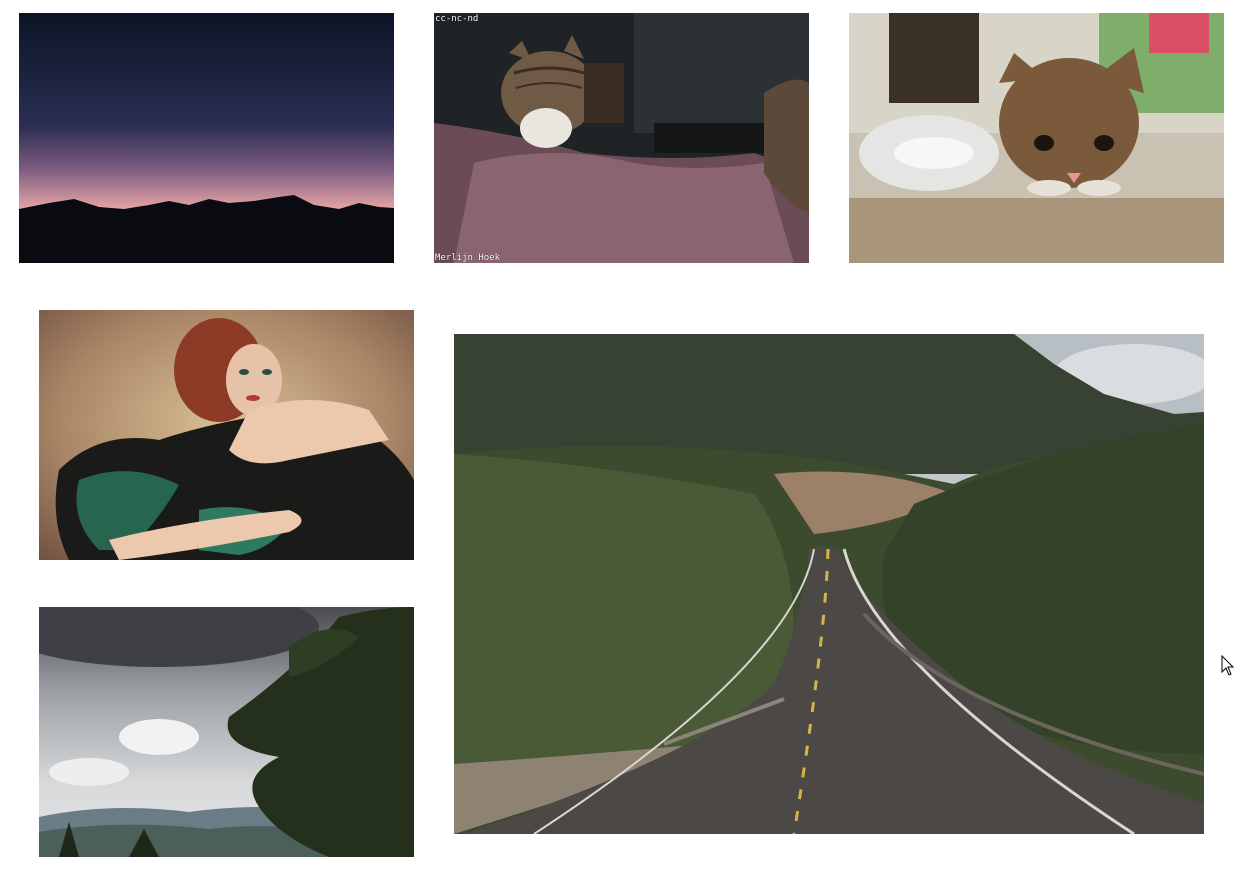 The width and height of the screenshot is (1241, 871). I want to click on photo-woman-portrait, so click(226, 435).